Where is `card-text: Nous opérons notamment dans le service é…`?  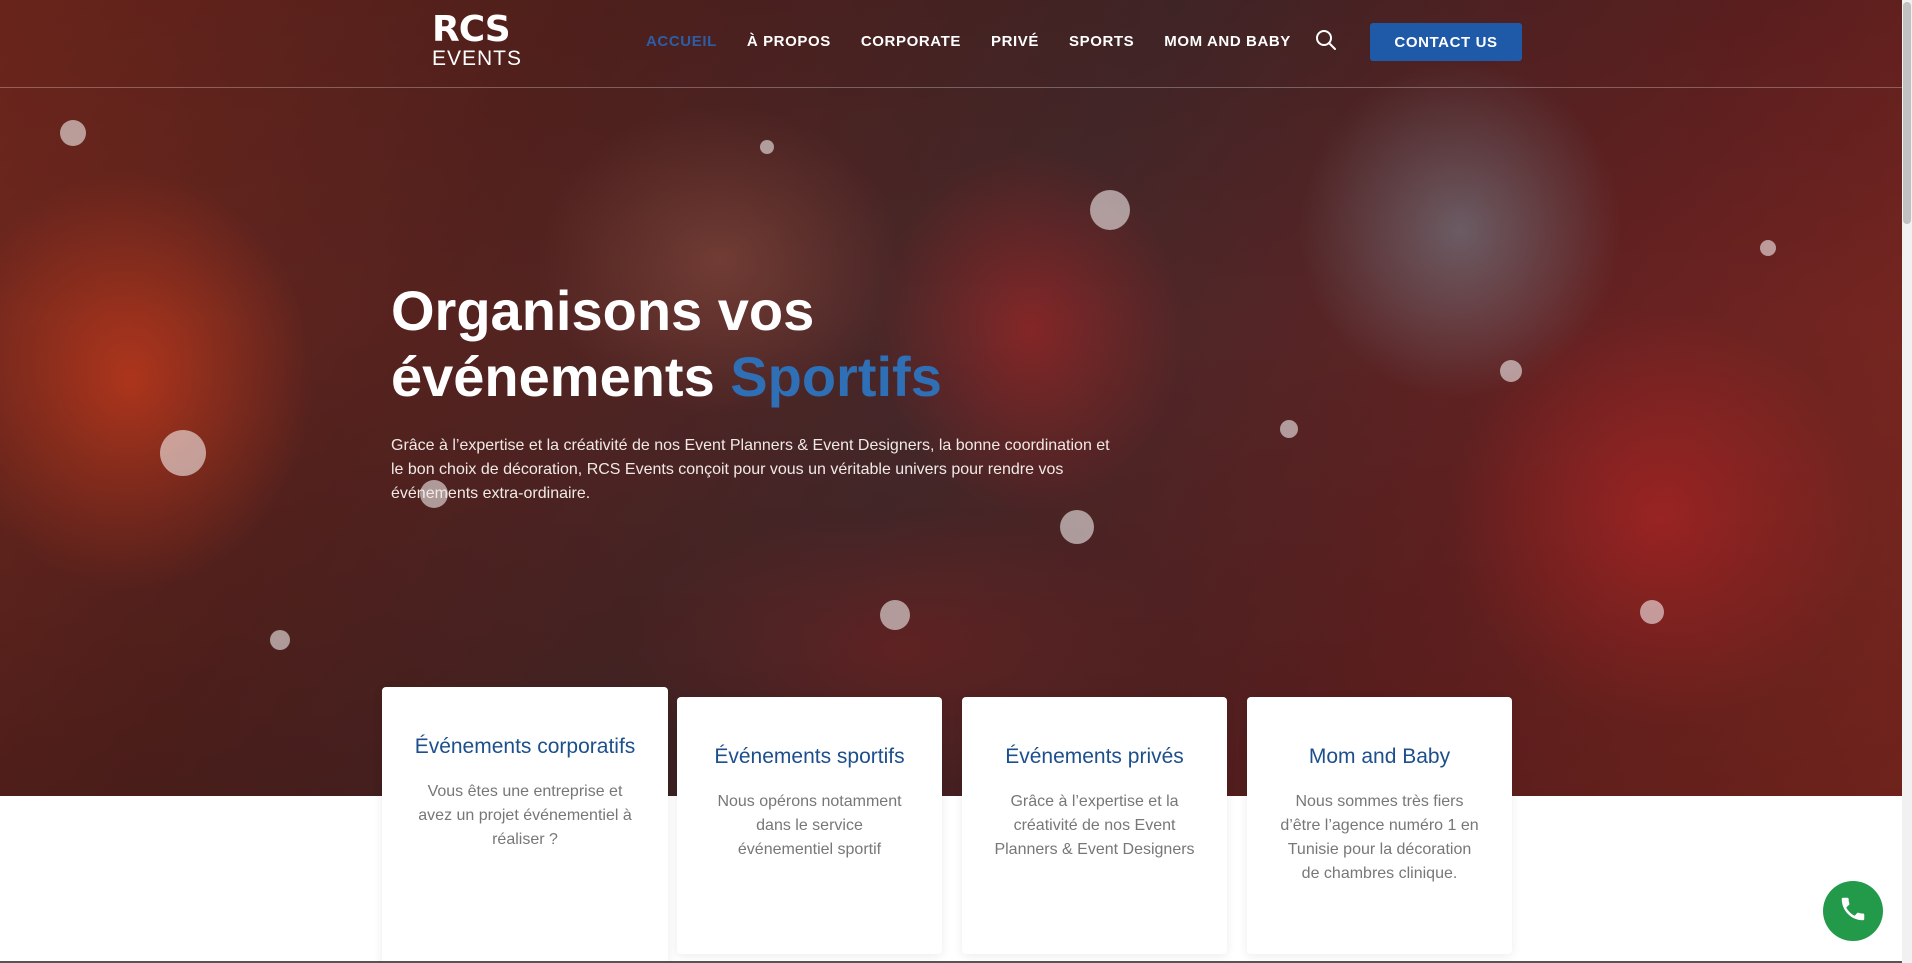 card-text: Nous opérons notamment dans le service é… is located at coordinates (809, 825).